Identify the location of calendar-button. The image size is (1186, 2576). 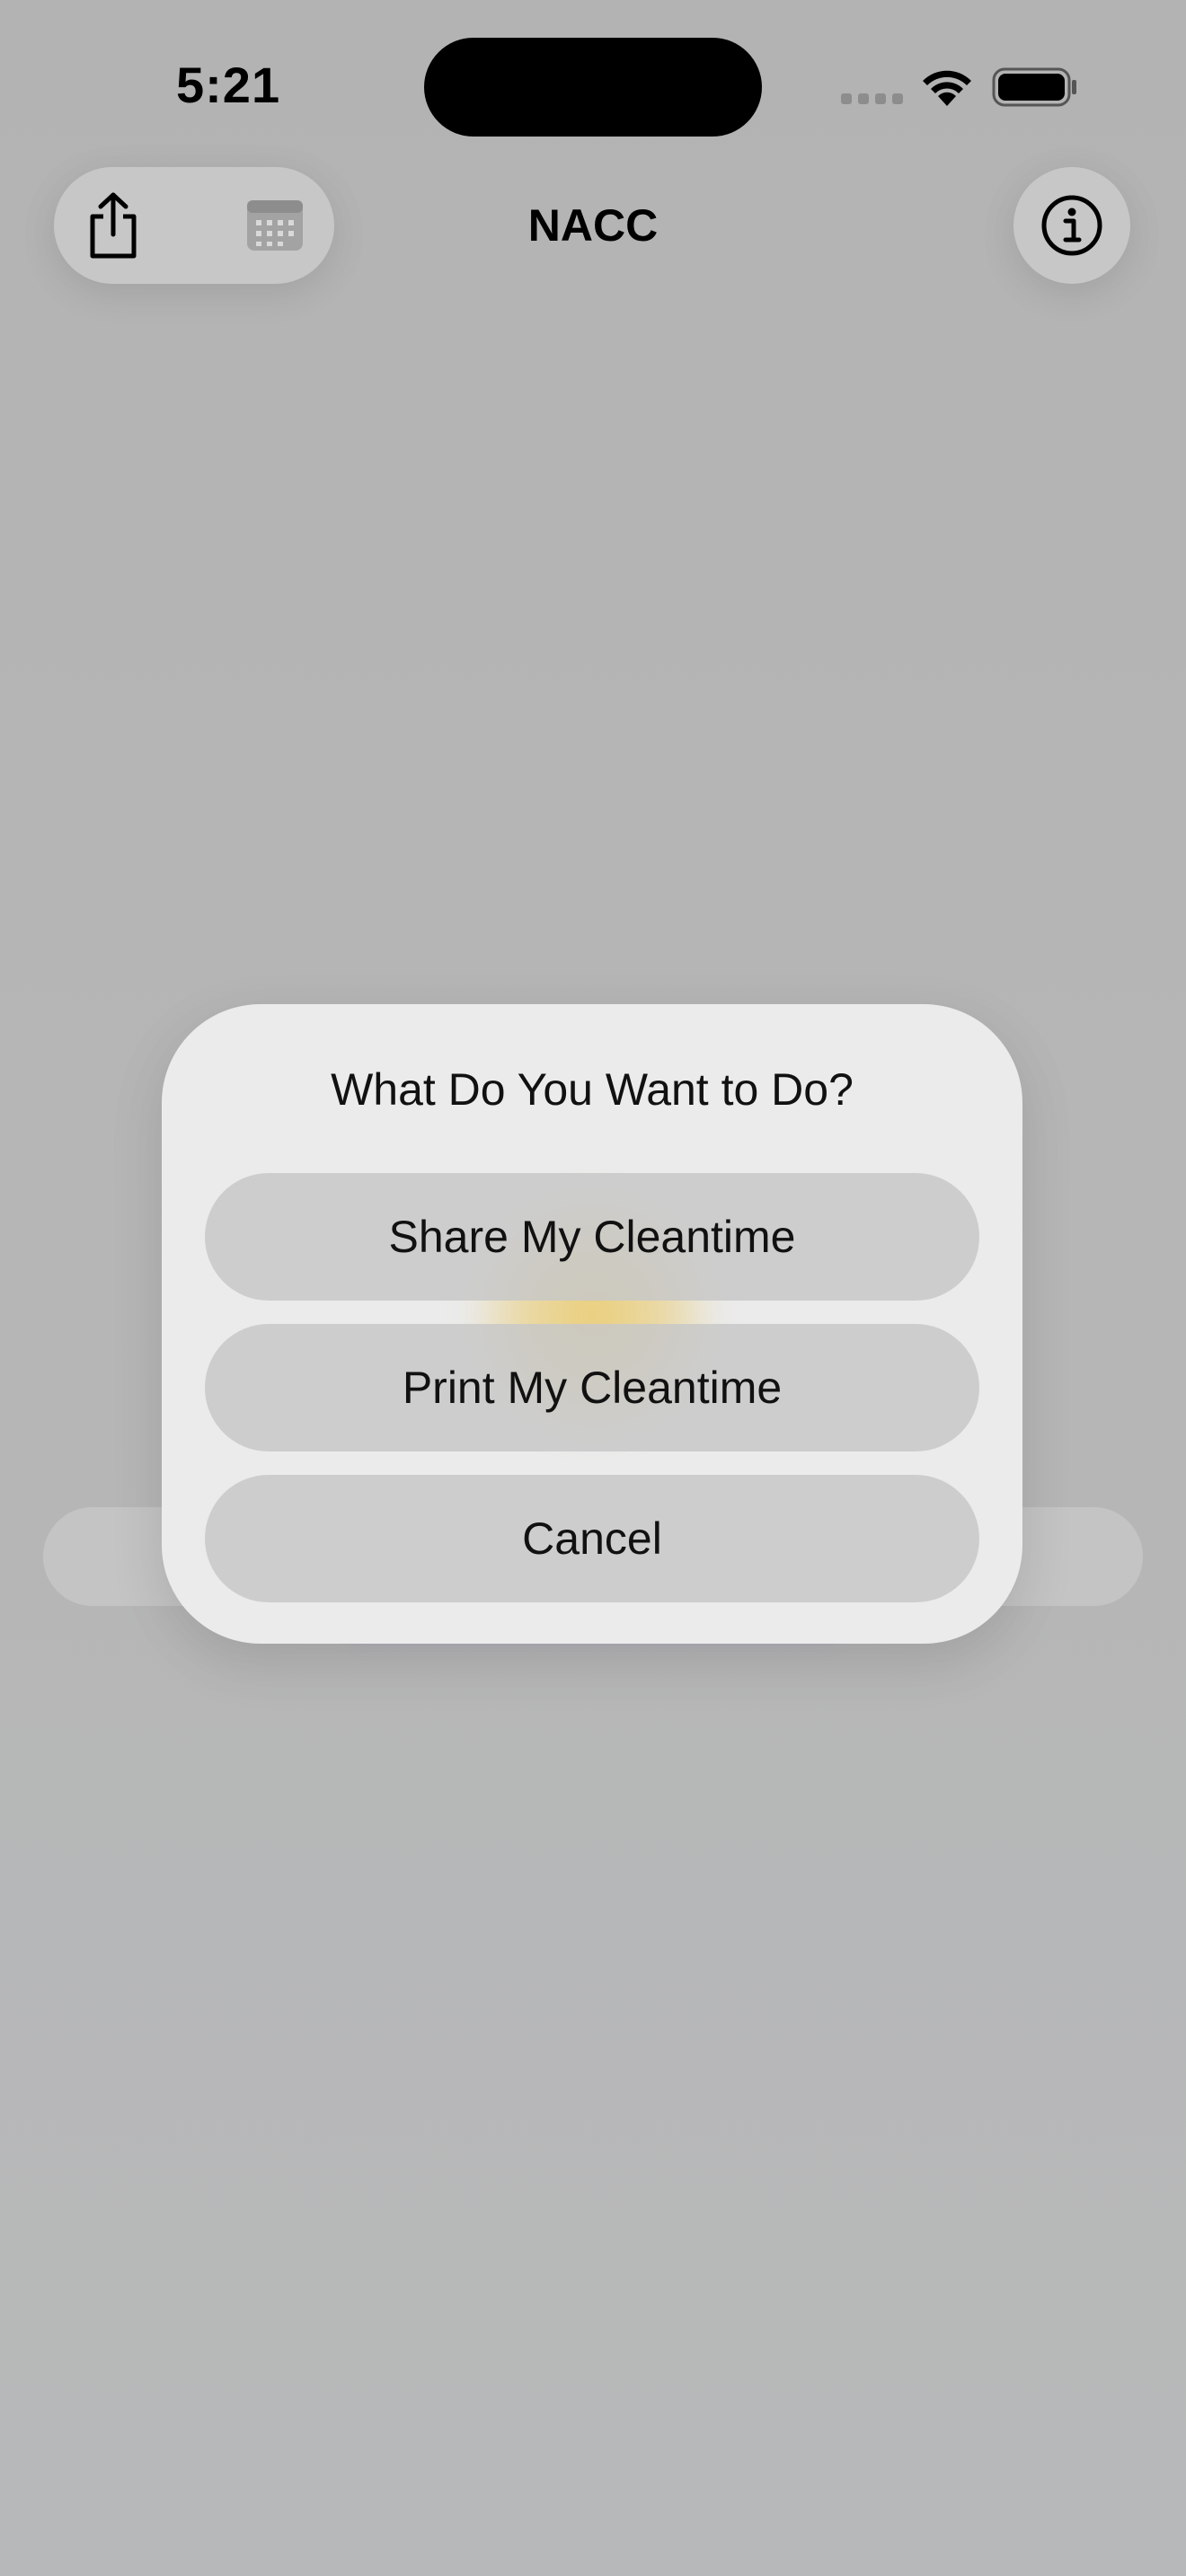
(275, 225).